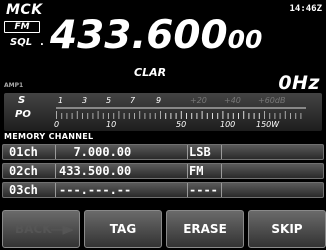  What do you see at coordinates (62, 230) in the screenshot?
I see `back-arrow-icon` at bounding box center [62, 230].